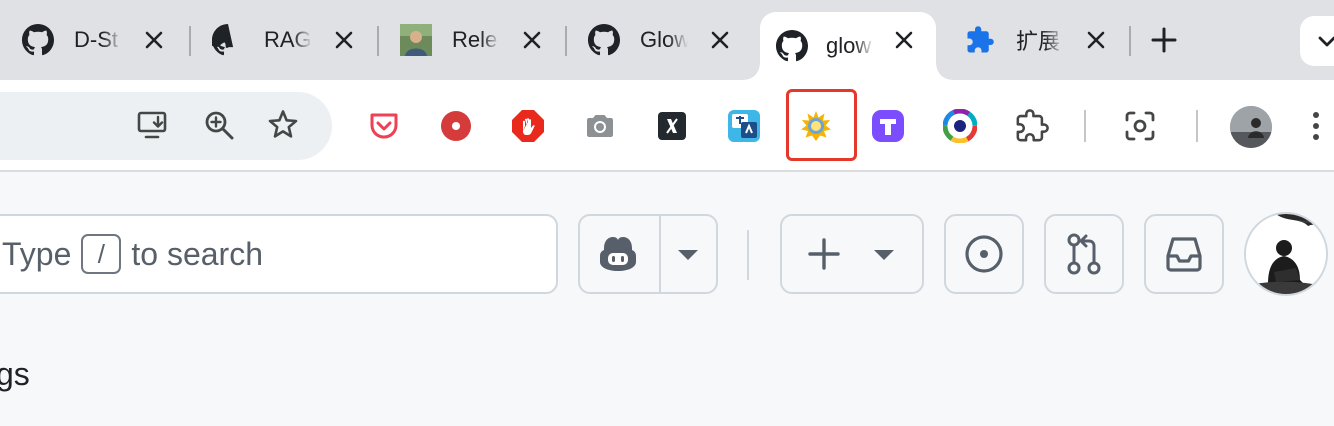 The height and width of the screenshot is (426, 1334). I want to click on puzzle-extensions-icon, so click(1032, 126).